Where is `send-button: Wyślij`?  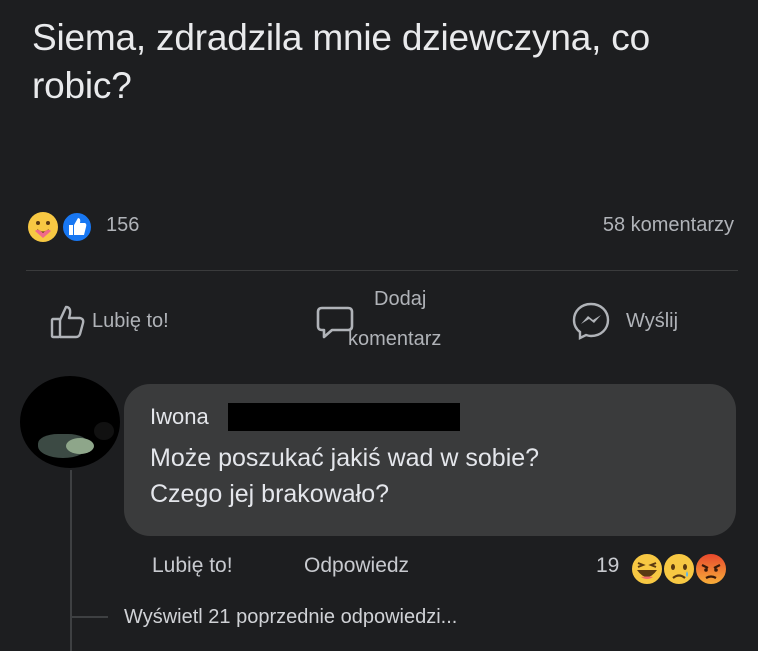
send-button: Wyślij is located at coordinates (640, 320).